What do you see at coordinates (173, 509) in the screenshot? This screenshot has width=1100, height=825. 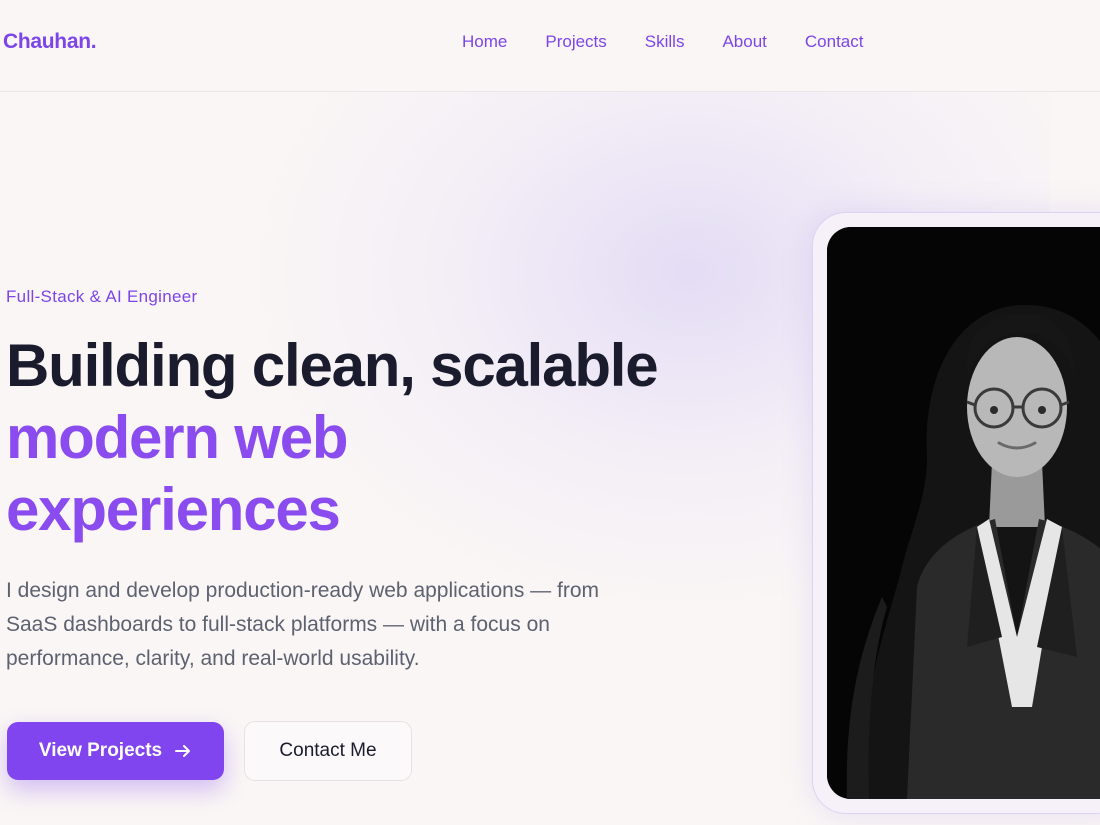 I see `headline-line-3: experiences` at bounding box center [173, 509].